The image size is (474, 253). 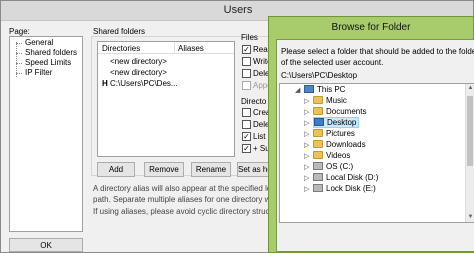 I want to click on tree-item-label: Lock Disk (E:), so click(x=351, y=188).